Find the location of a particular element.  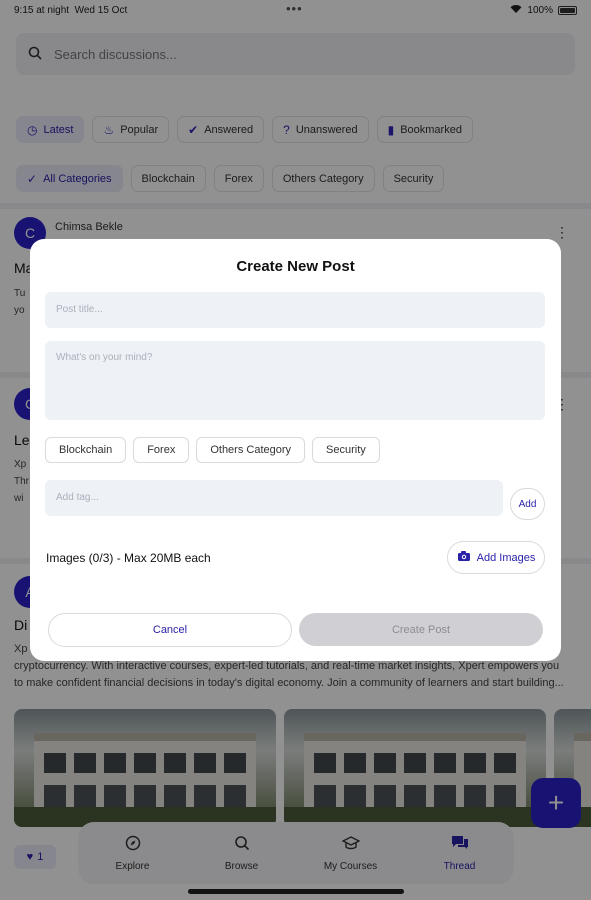

modal-title: Create New Post is located at coordinates (295, 266).